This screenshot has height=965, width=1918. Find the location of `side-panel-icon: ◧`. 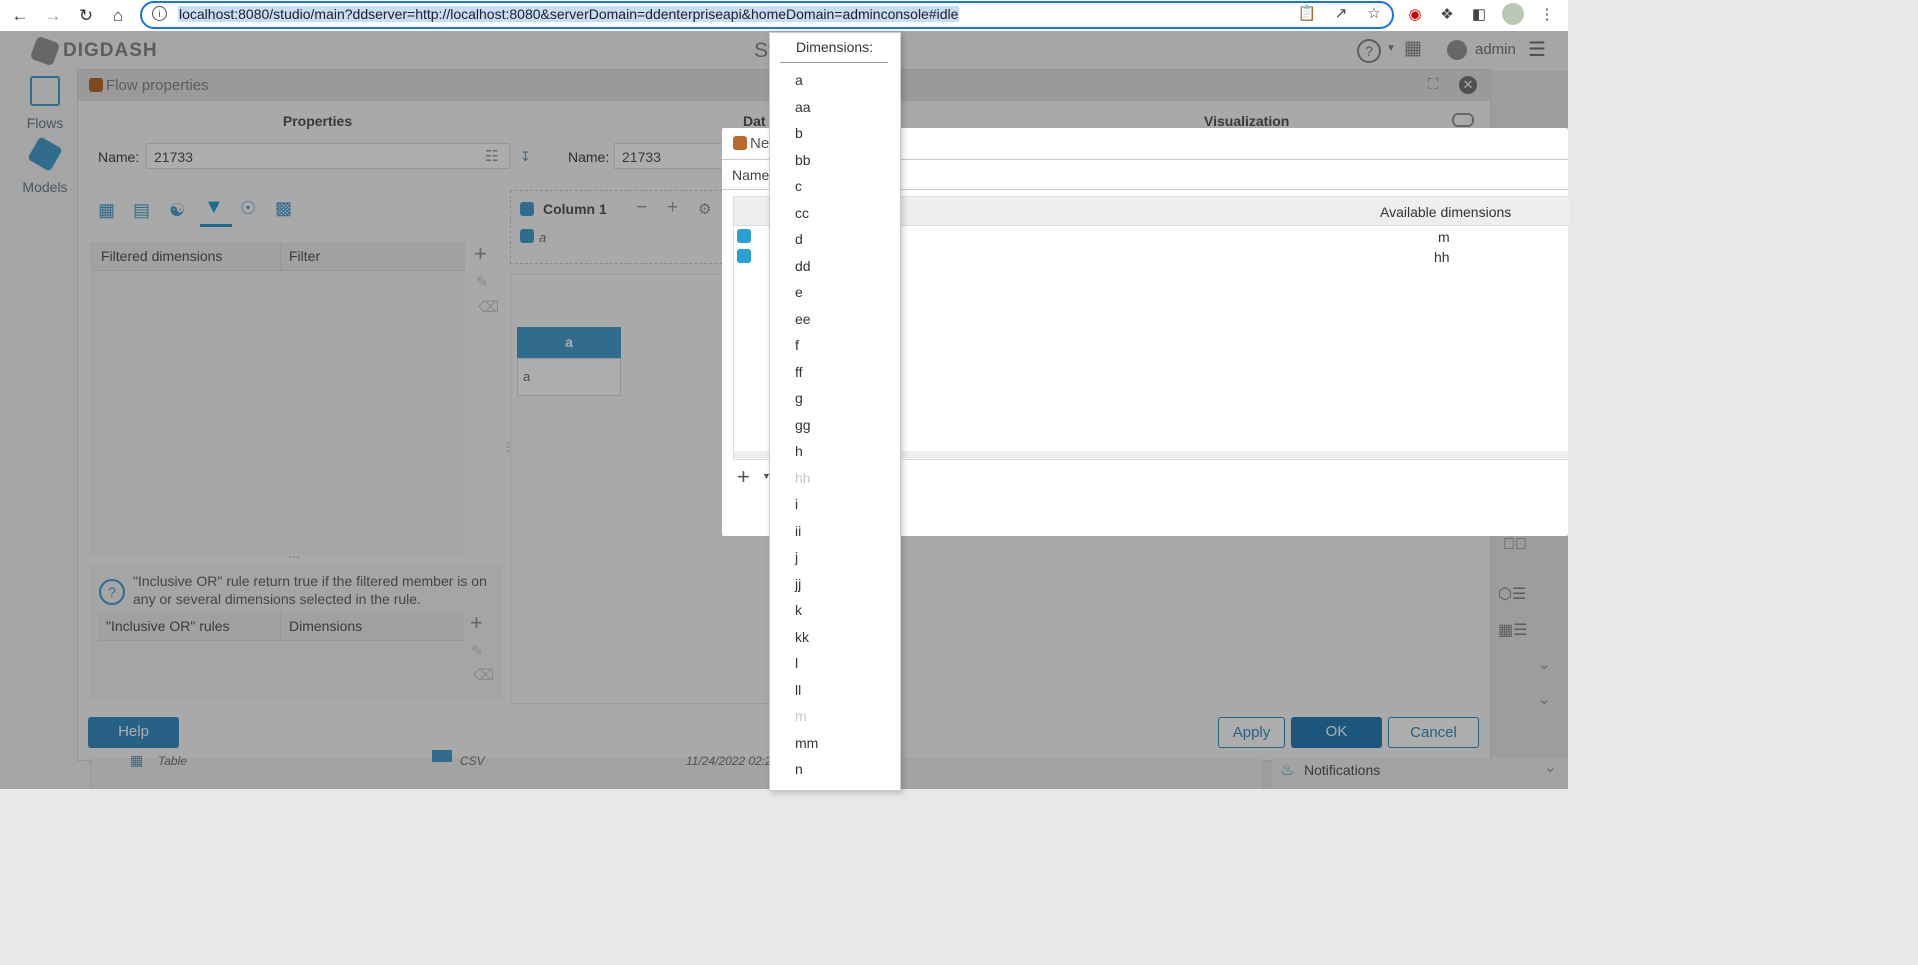

side-panel-icon: ◧ is located at coordinates (1479, 15).